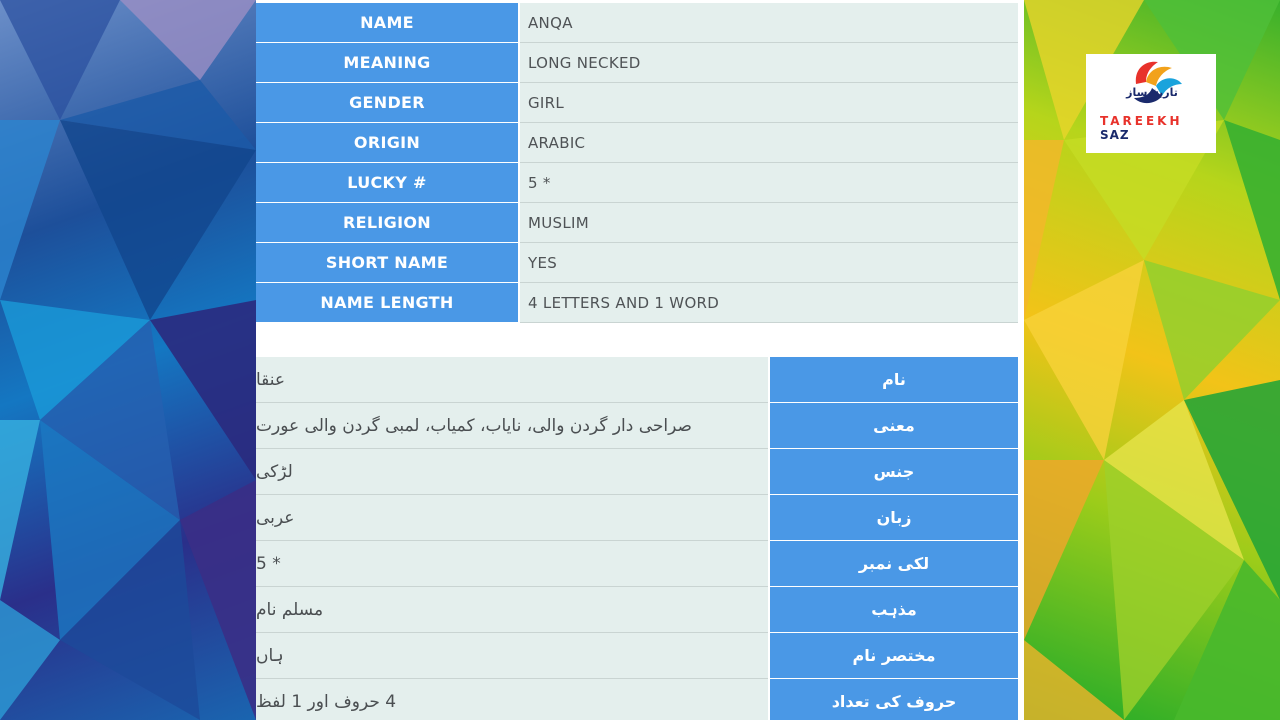 This screenshot has height=720, width=1280. What do you see at coordinates (512, 518) in the screenshot?
I see `row-value: عربی` at bounding box center [512, 518].